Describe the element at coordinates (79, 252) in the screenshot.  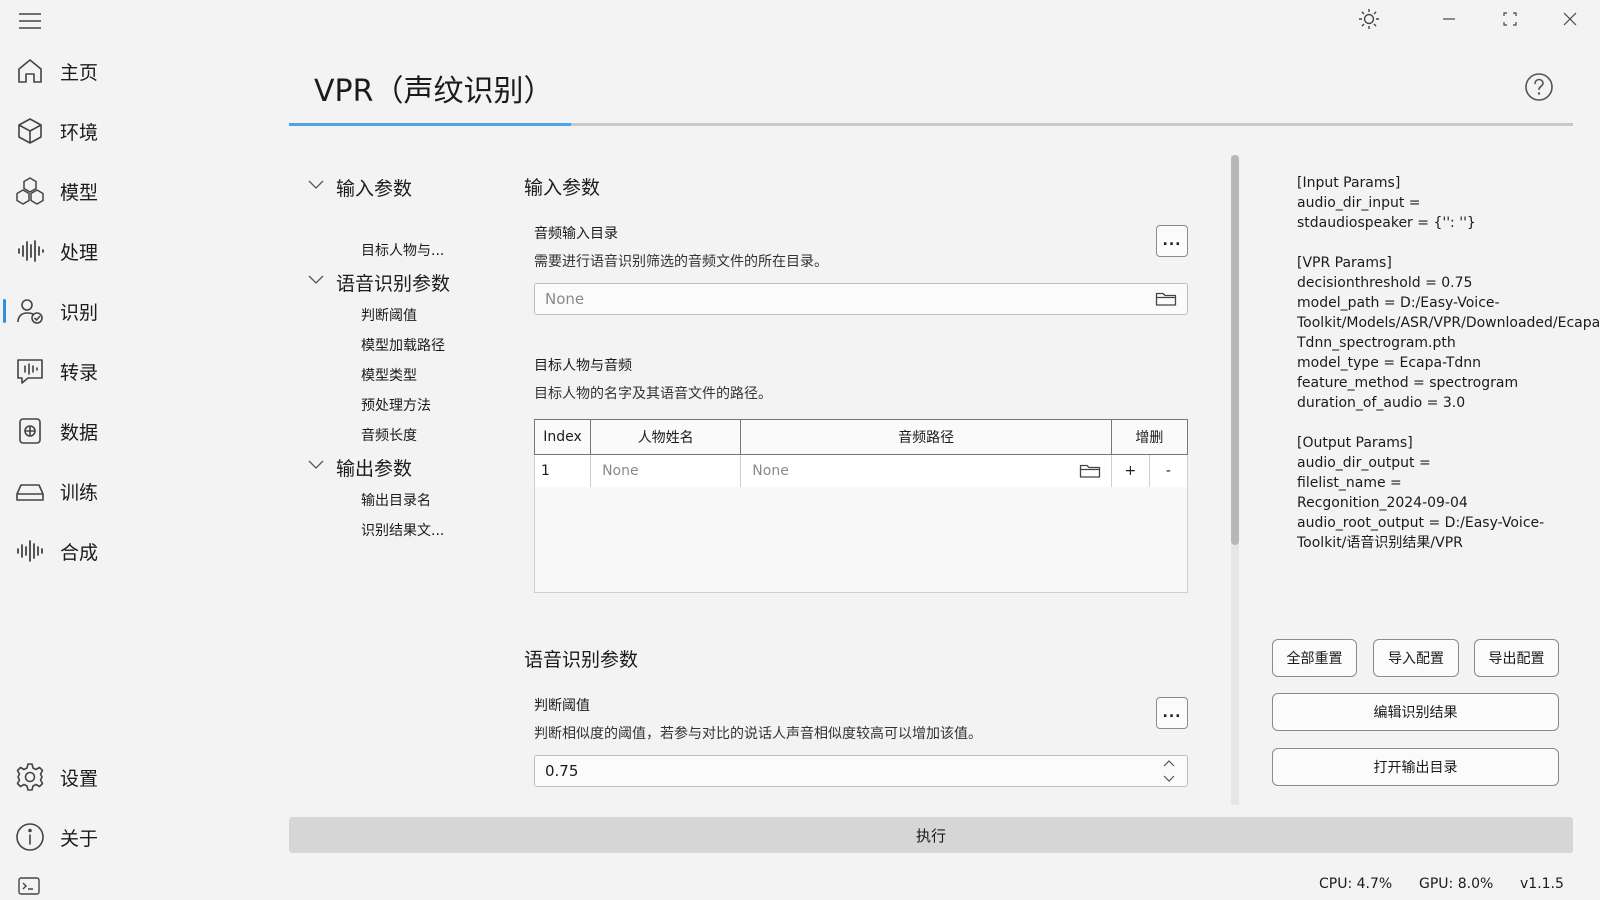
I see `sidebar-item-label: 处理` at that location.